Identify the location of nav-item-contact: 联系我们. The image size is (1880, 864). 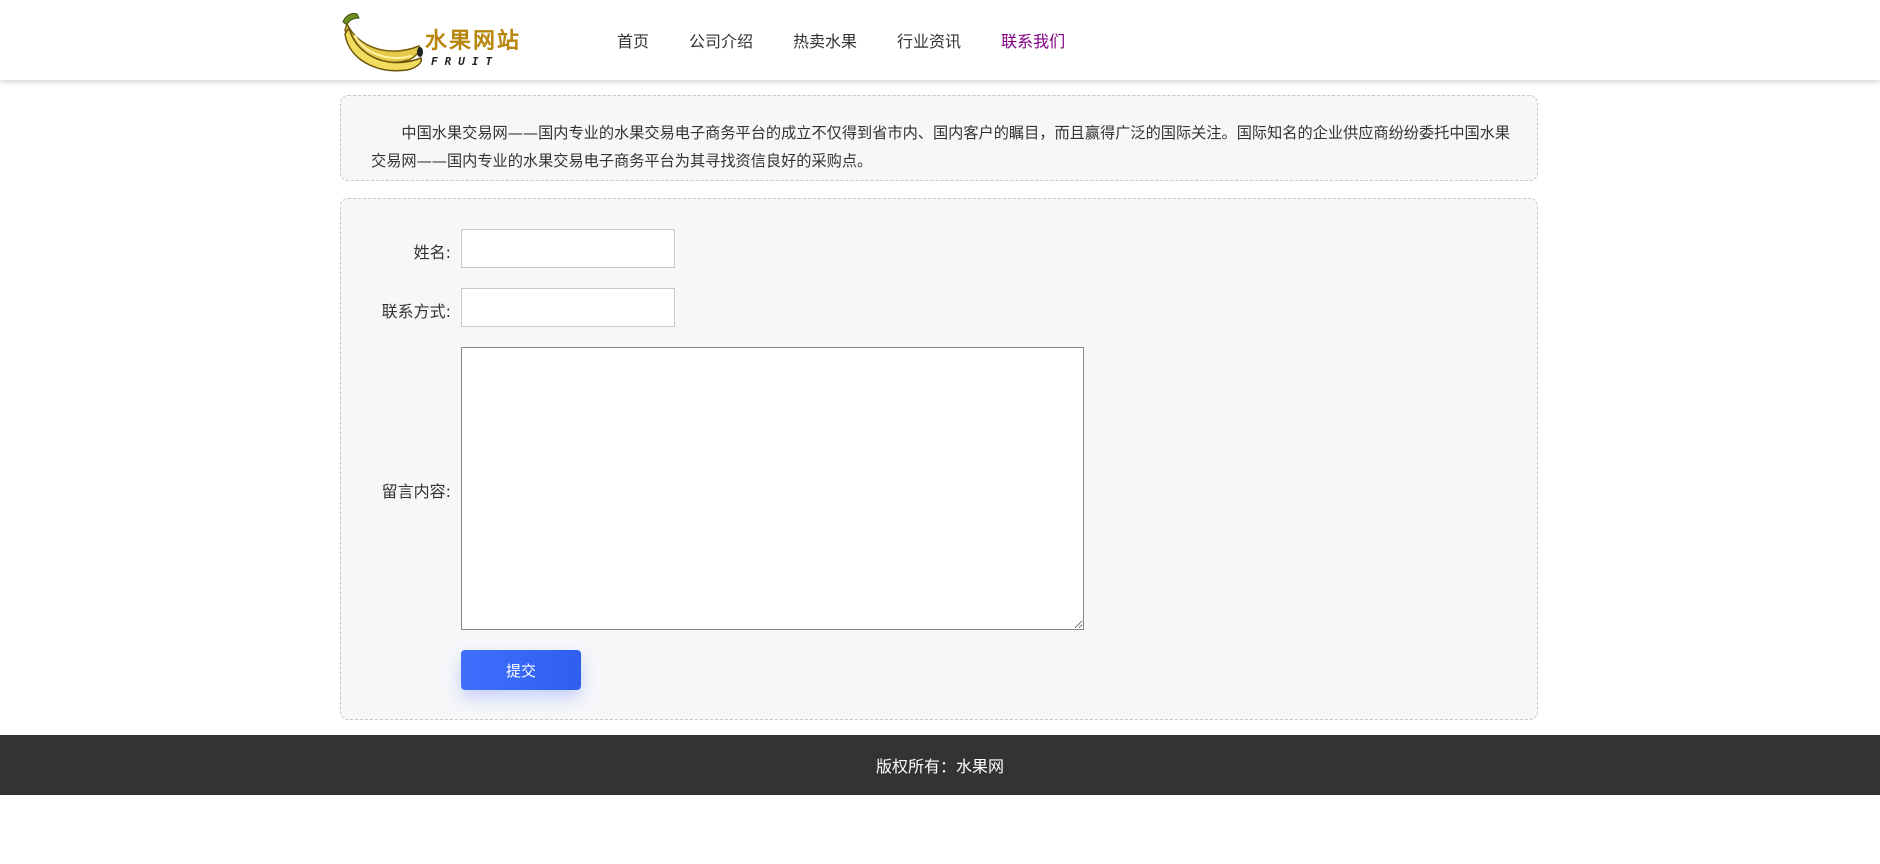
(1033, 40).